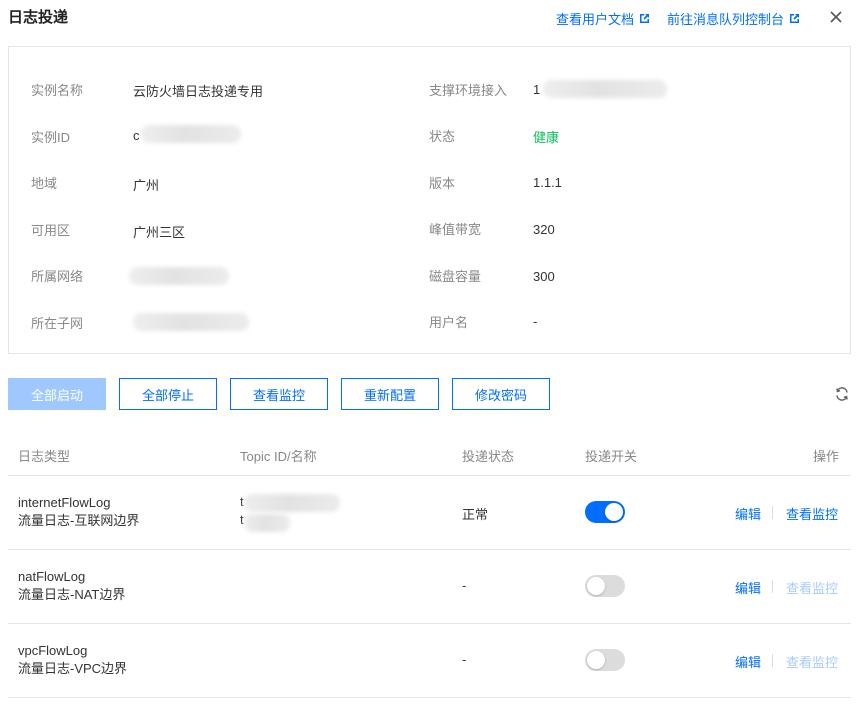 Image resolution: width=860 pixels, height=709 pixels. What do you see at coordinates (501, 394) in the screenshot?
I see `change-password-button: 修改密码` at bounding box center [501, 394].